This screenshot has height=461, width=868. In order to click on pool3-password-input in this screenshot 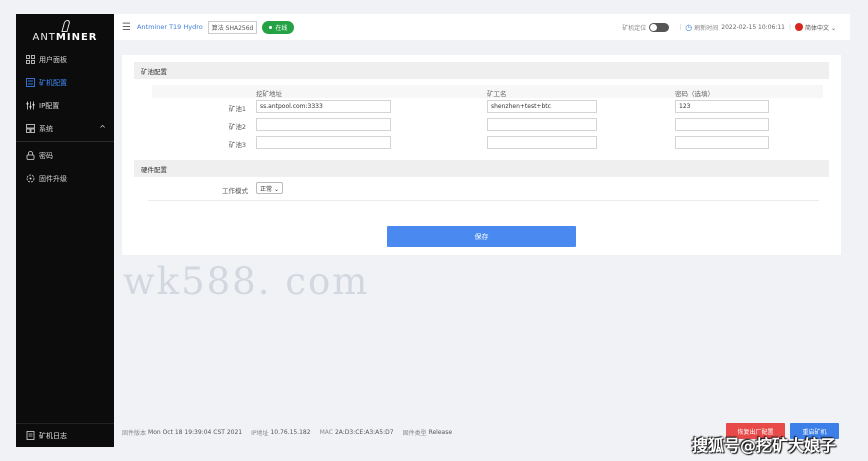, I will do `click(722, 142)`.